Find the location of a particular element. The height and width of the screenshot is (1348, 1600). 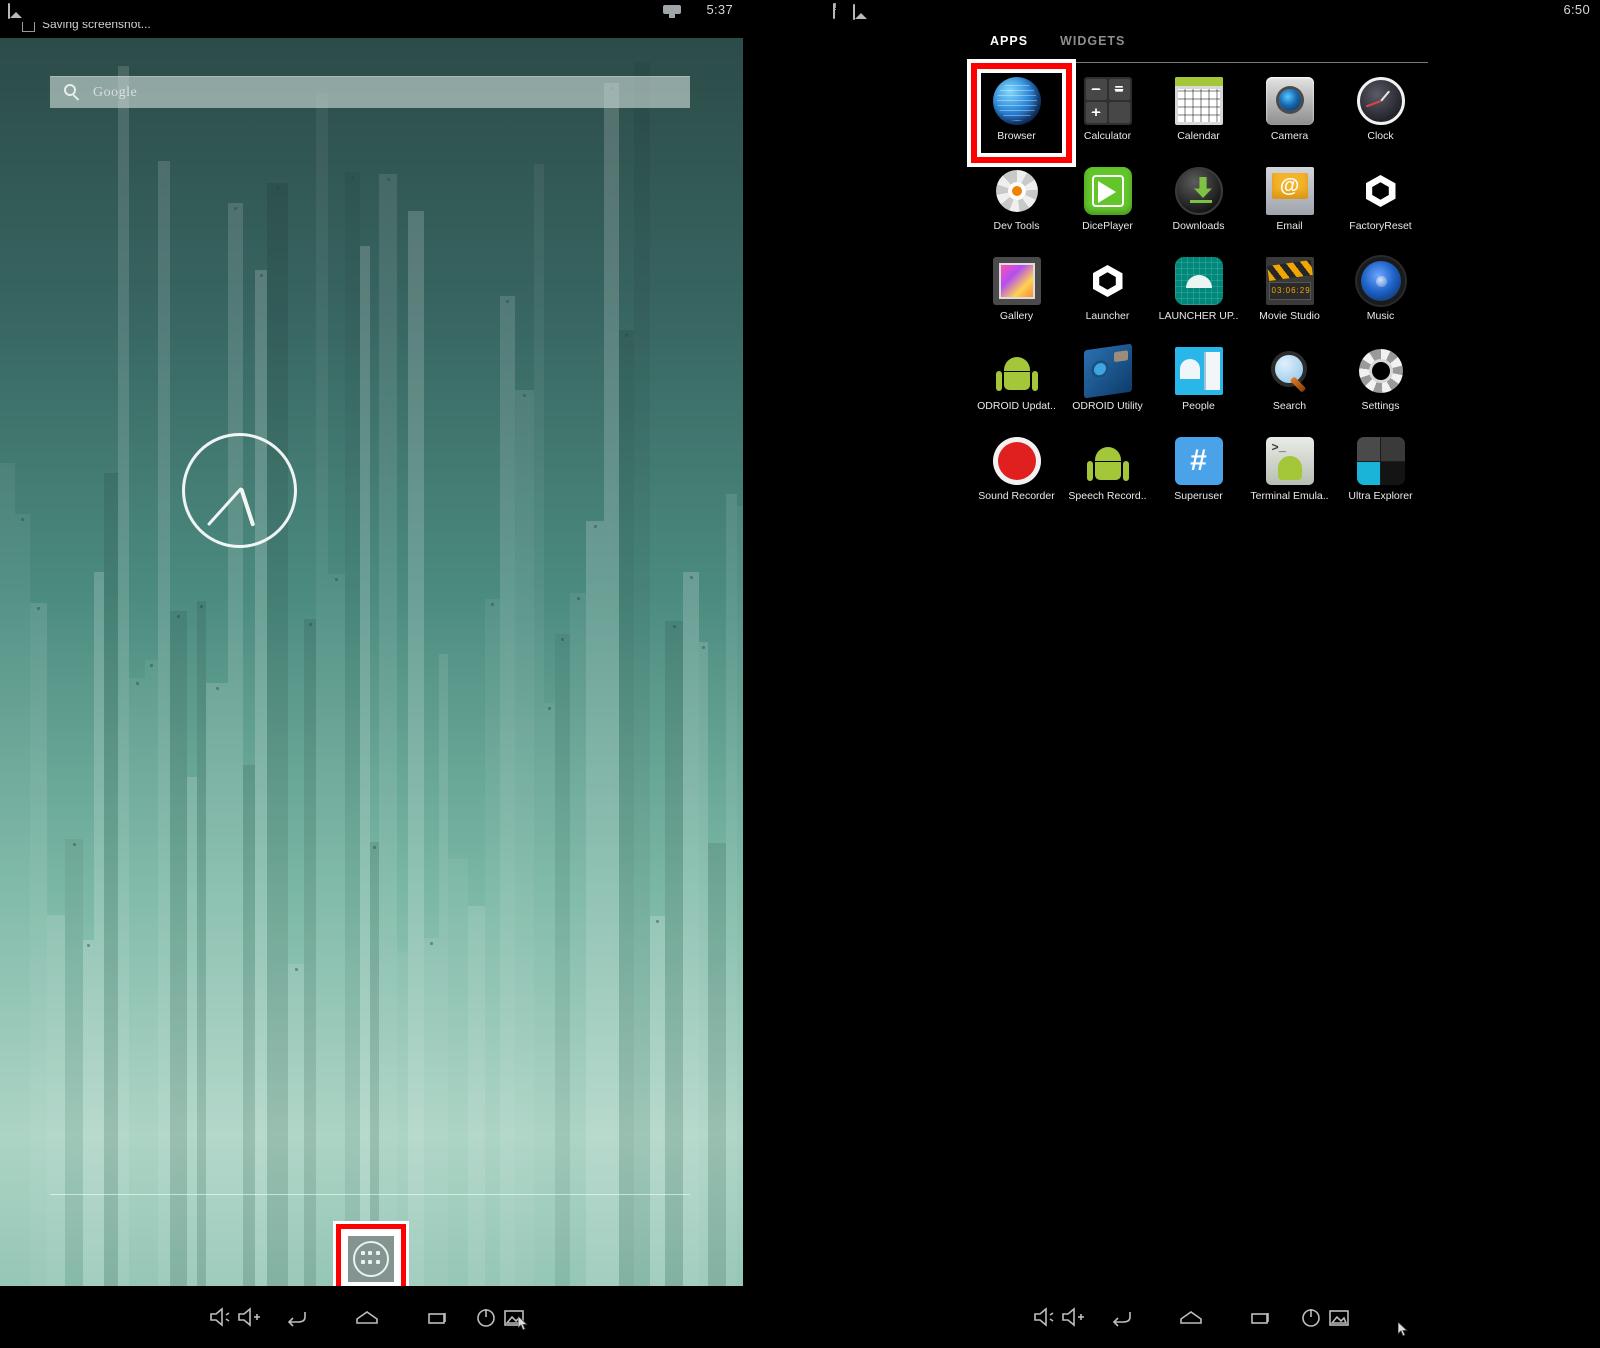

app-item-speech-record: Speech Record.. is located at coordinates (1107, 475).